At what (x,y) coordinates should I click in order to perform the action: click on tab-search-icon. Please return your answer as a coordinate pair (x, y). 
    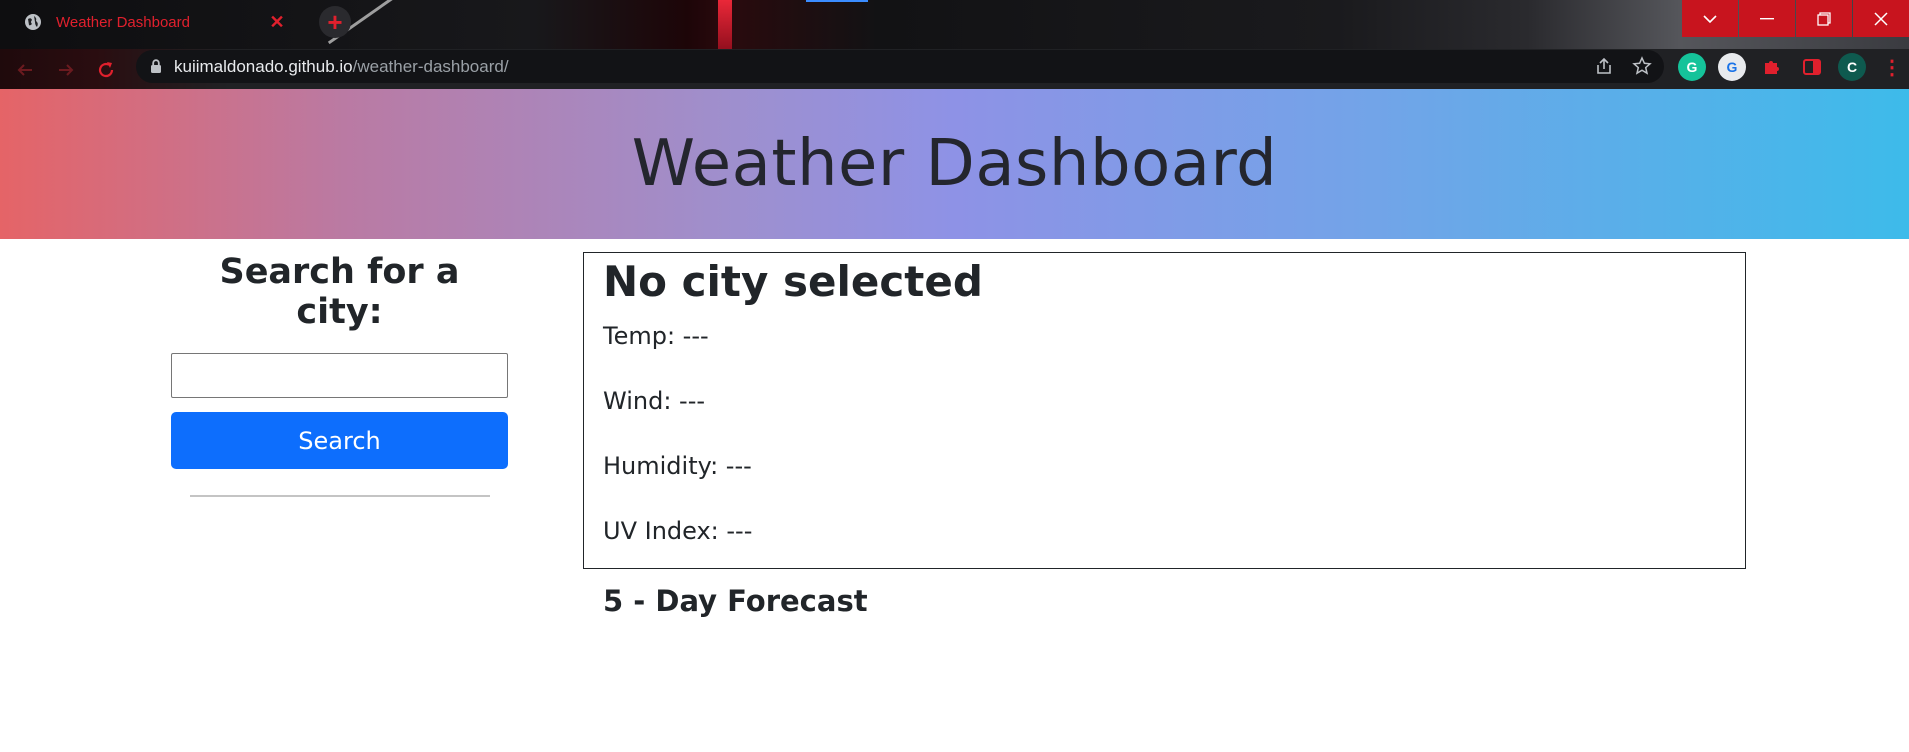
    Looking at the image, I should click on (1710, 18).